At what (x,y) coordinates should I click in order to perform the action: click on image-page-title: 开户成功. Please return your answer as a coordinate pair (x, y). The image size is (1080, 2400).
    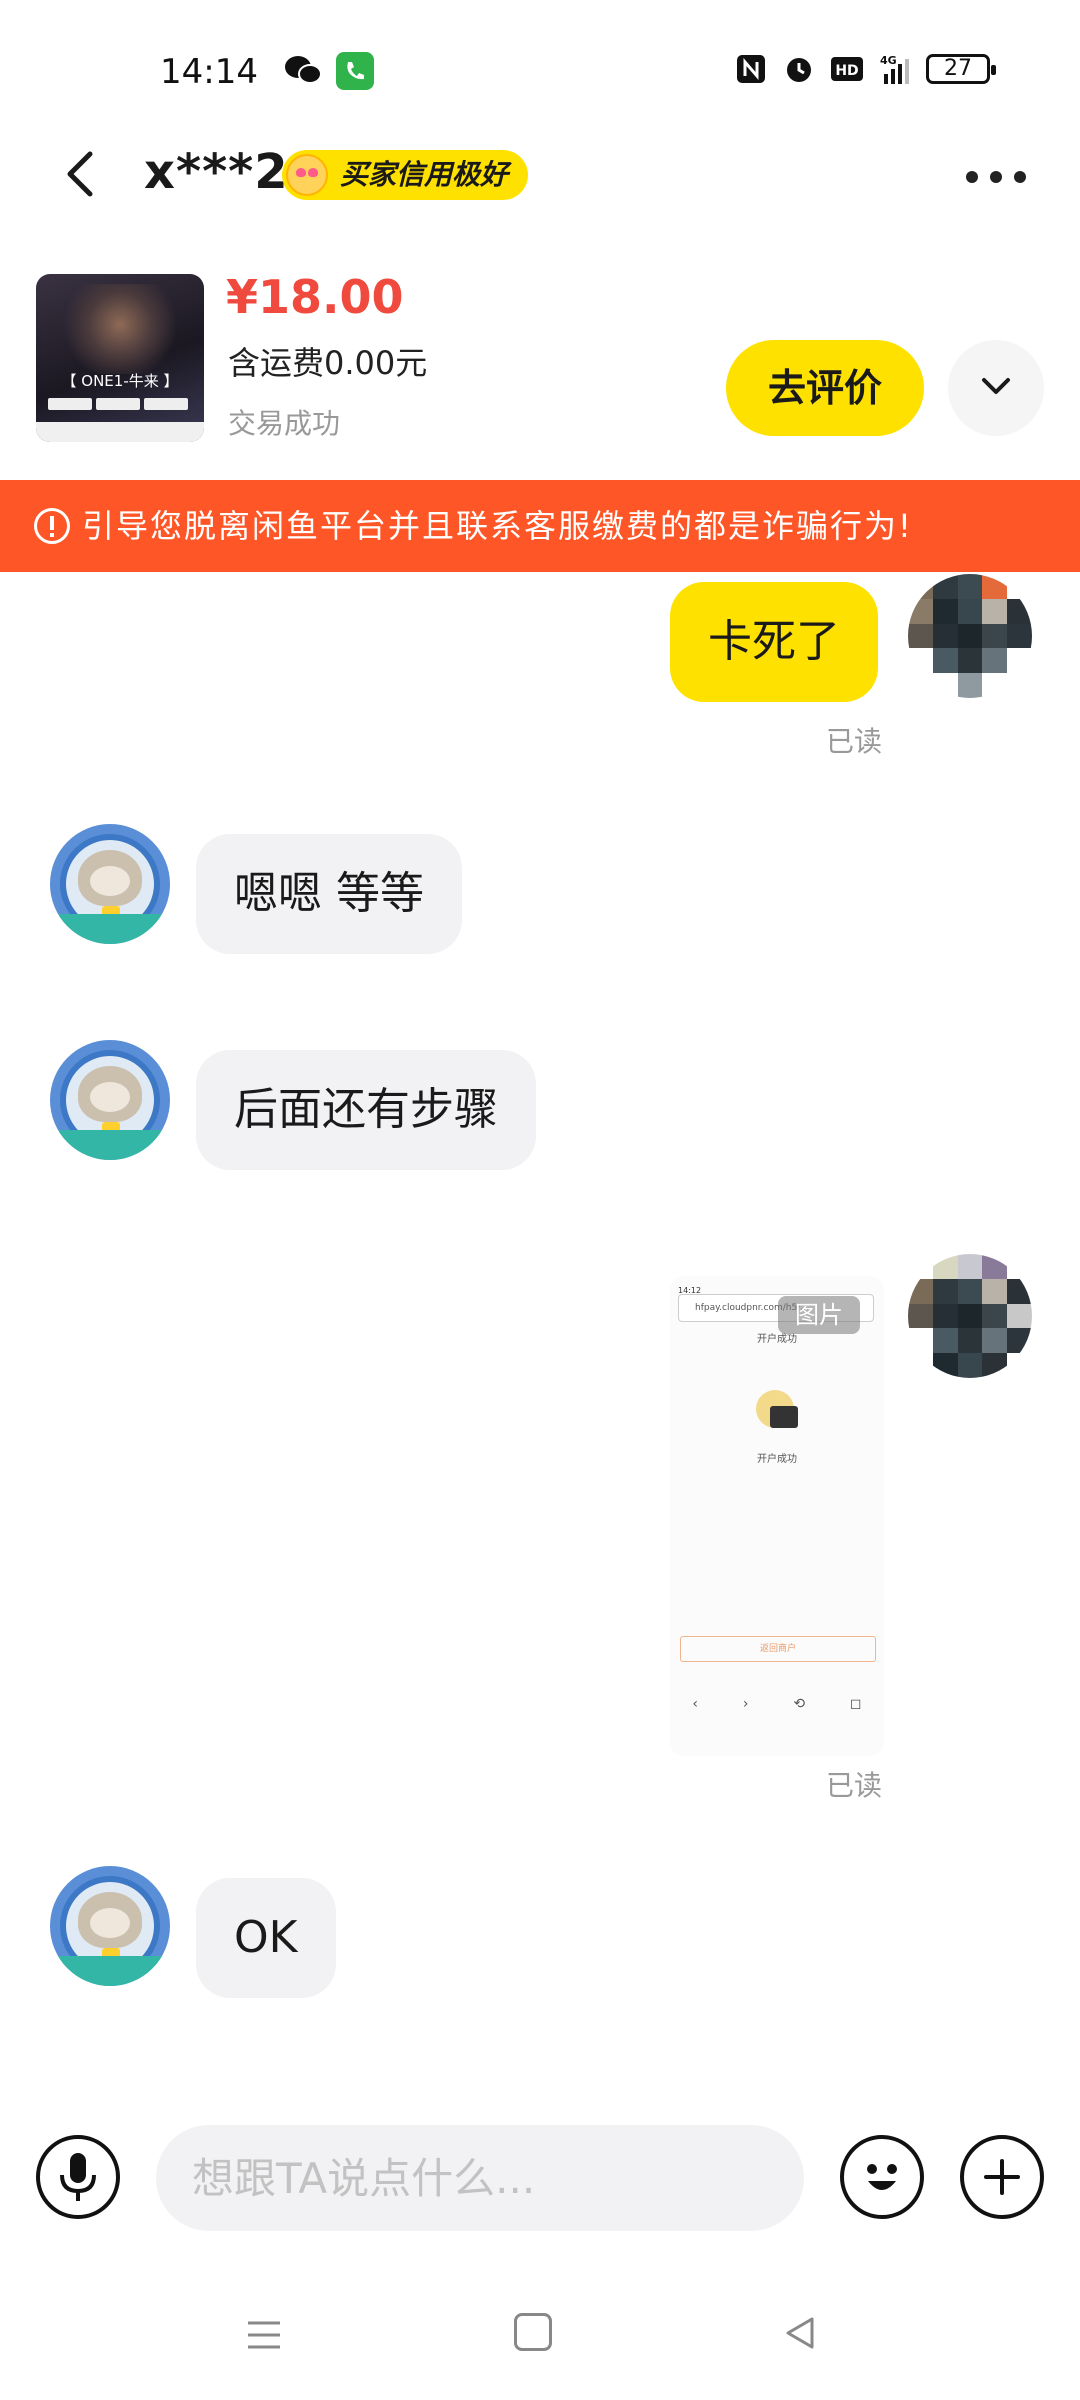
    Looking at the image, I should click on (777, 1339).